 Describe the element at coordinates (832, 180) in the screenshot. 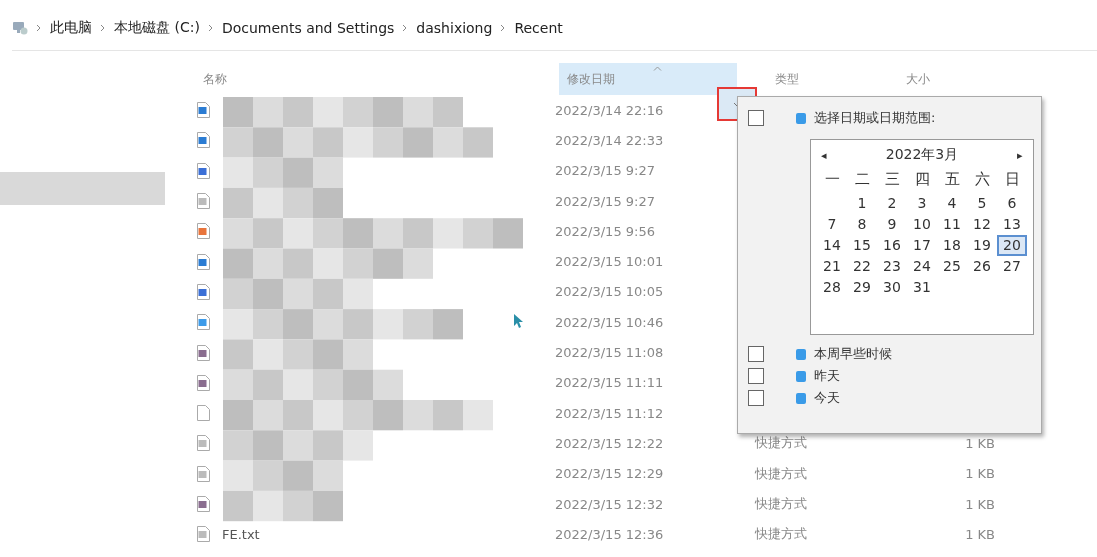

I see `weekday-label: 一` at that location.